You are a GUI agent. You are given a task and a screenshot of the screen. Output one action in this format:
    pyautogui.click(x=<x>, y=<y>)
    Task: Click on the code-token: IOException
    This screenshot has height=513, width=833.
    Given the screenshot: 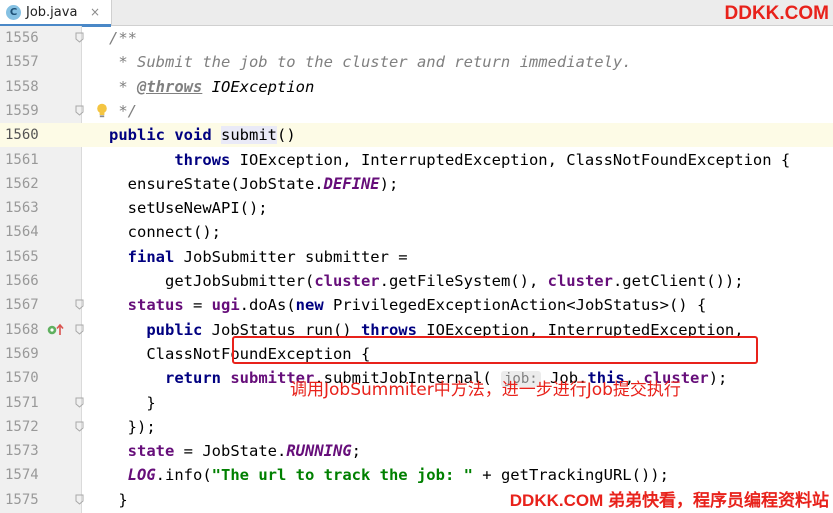 What is the action you would take?
    pyautogui.click(x=258, y=86)
    